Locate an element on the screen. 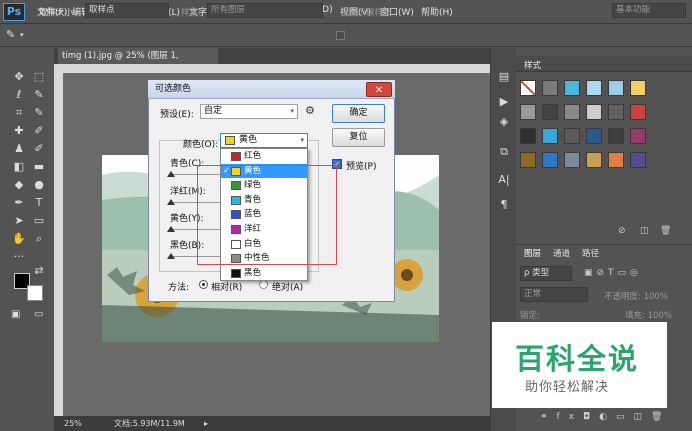  preset-label: 预设(E): is located at coordinates (177, 115).